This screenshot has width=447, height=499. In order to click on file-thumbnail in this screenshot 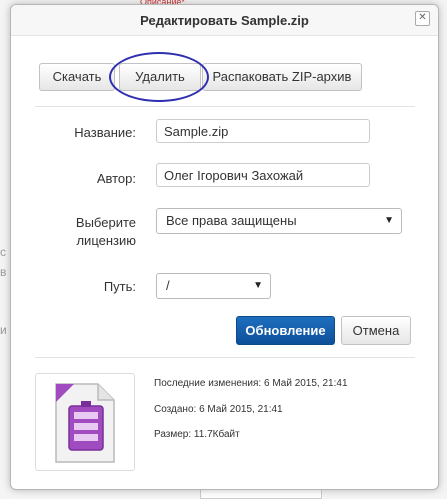, I will do `click(85, 422)`.